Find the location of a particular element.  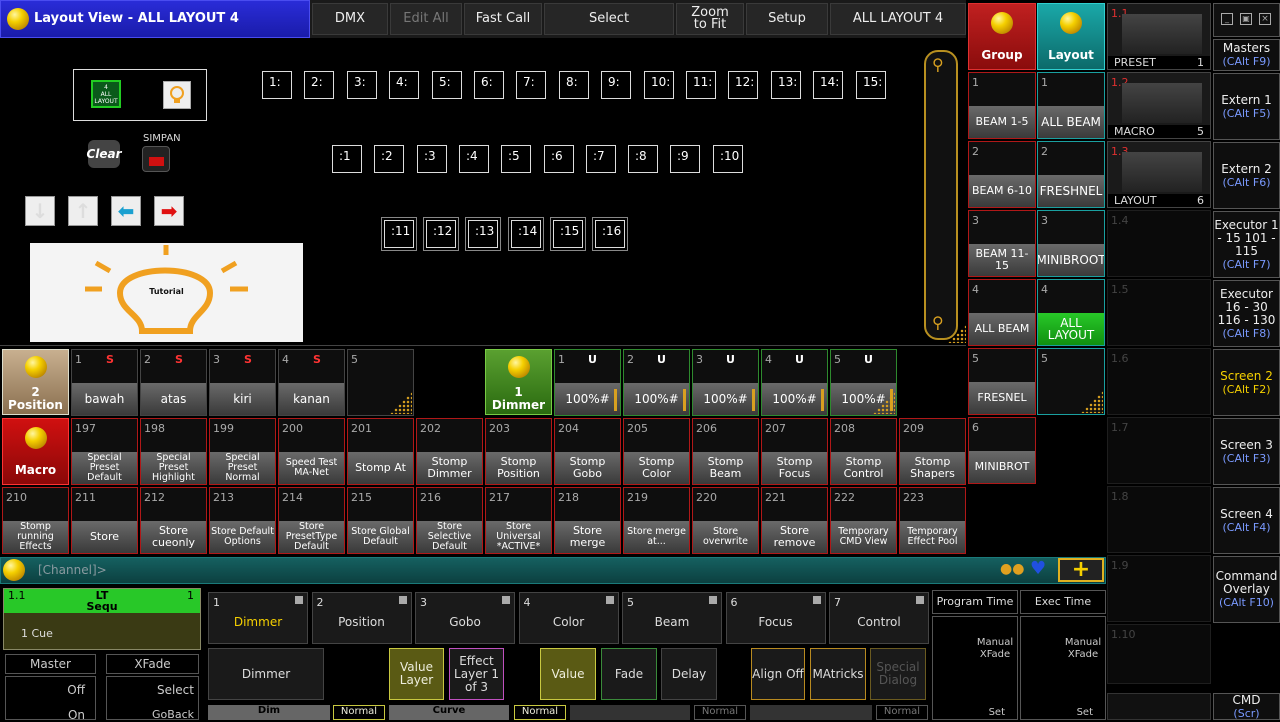

dimmer-item-3: 3 U 100%# is located at coordinates (725, 382).